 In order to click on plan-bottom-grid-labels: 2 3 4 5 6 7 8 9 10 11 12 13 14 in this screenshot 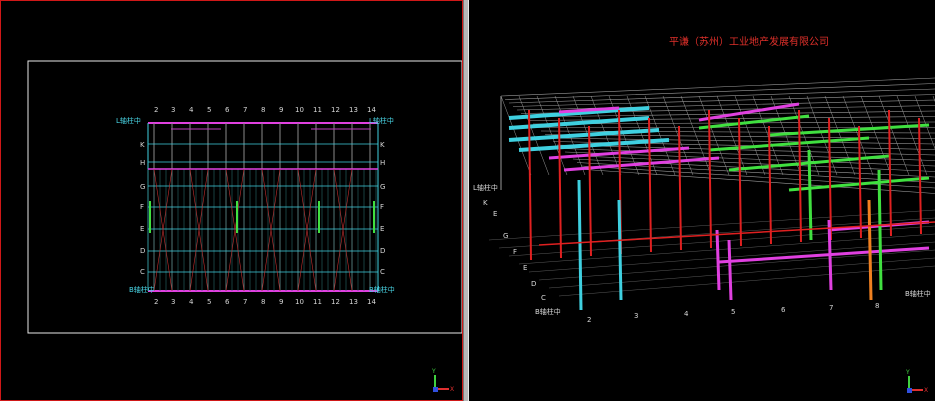, I will do `click(265, 302)`.